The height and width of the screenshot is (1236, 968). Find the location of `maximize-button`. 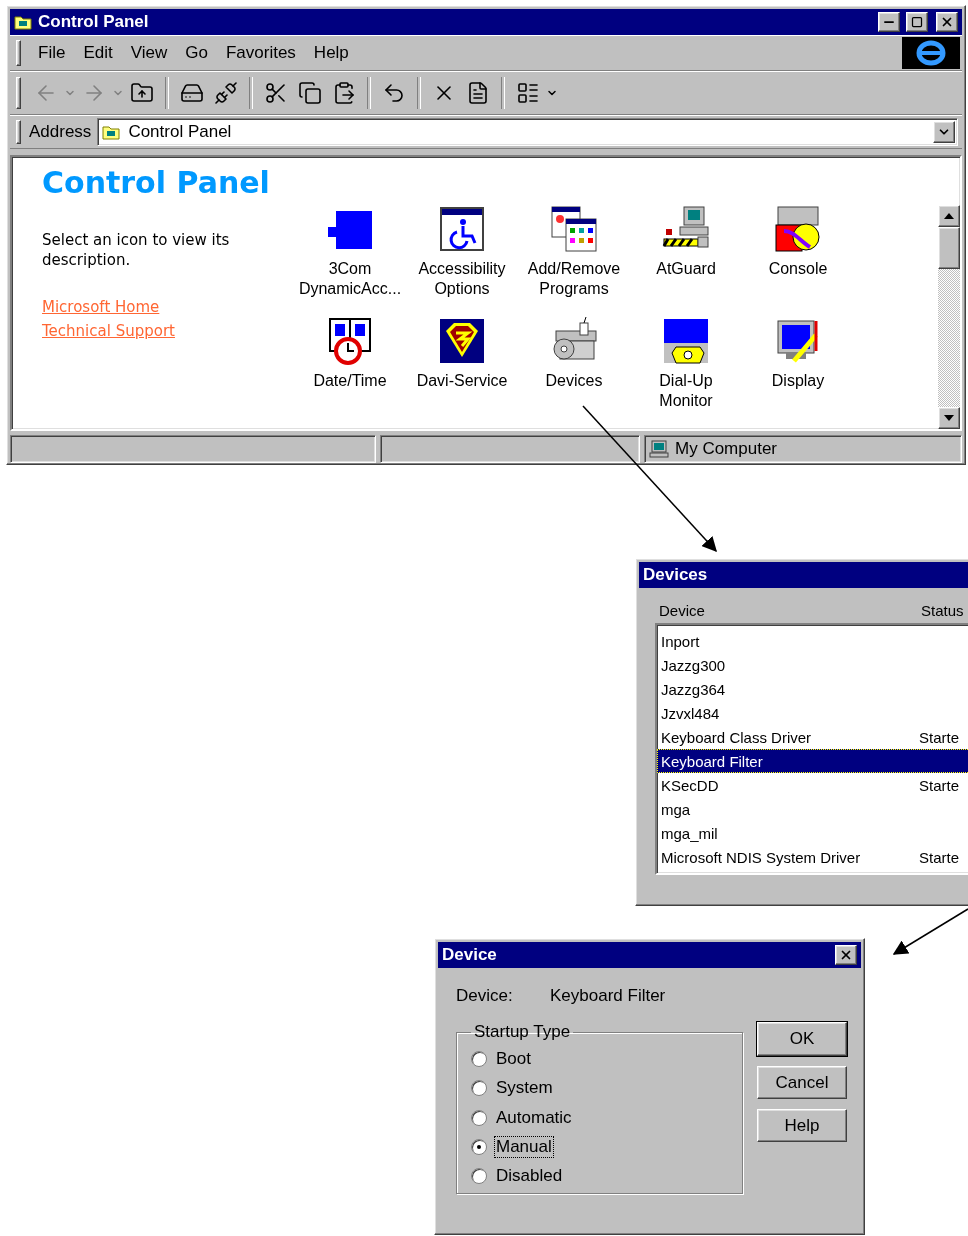

maximize-button is located at coordinates (917, 22).